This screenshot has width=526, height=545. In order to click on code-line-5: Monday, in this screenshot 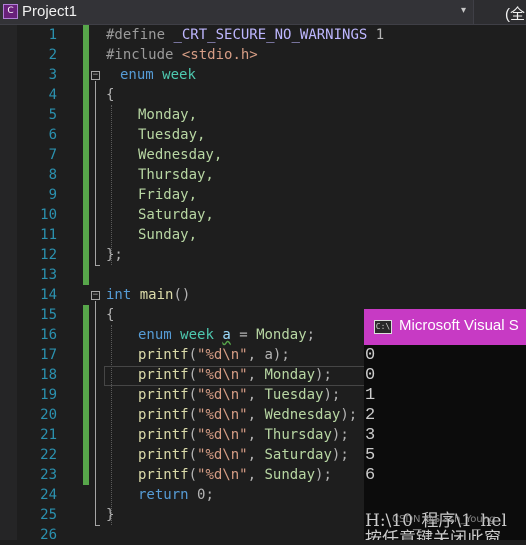, I will do `click(167, 115)`.